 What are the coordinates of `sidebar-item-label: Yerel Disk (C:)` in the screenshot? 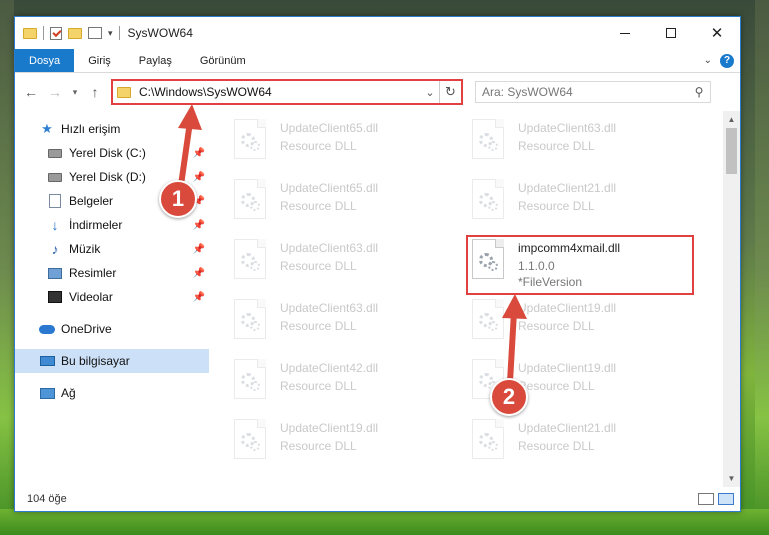 It's located at (107, 153).